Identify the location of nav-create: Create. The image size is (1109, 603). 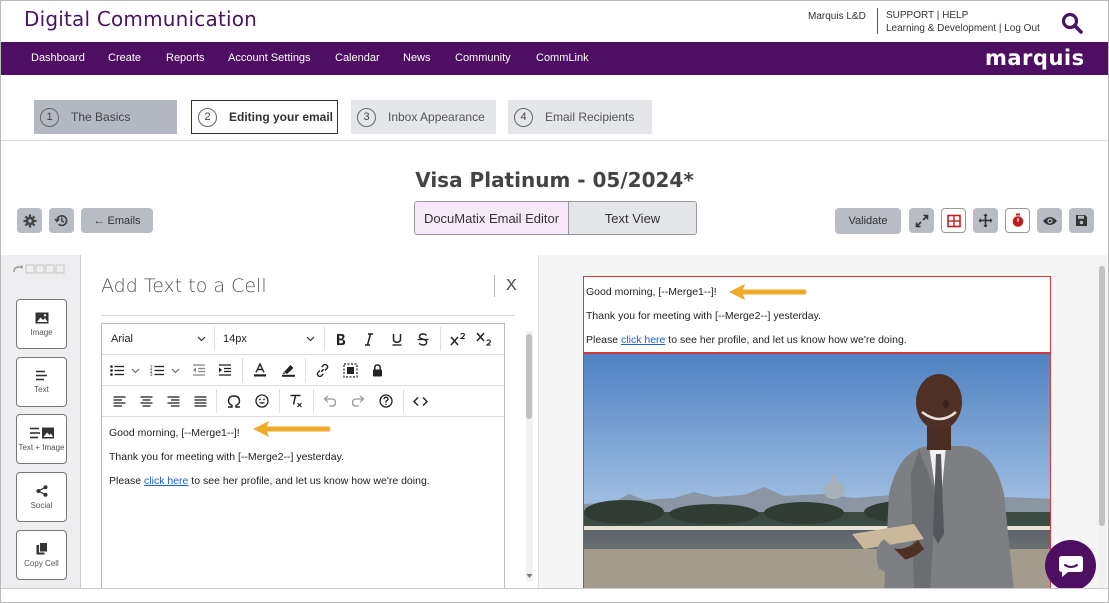
(124, 58).